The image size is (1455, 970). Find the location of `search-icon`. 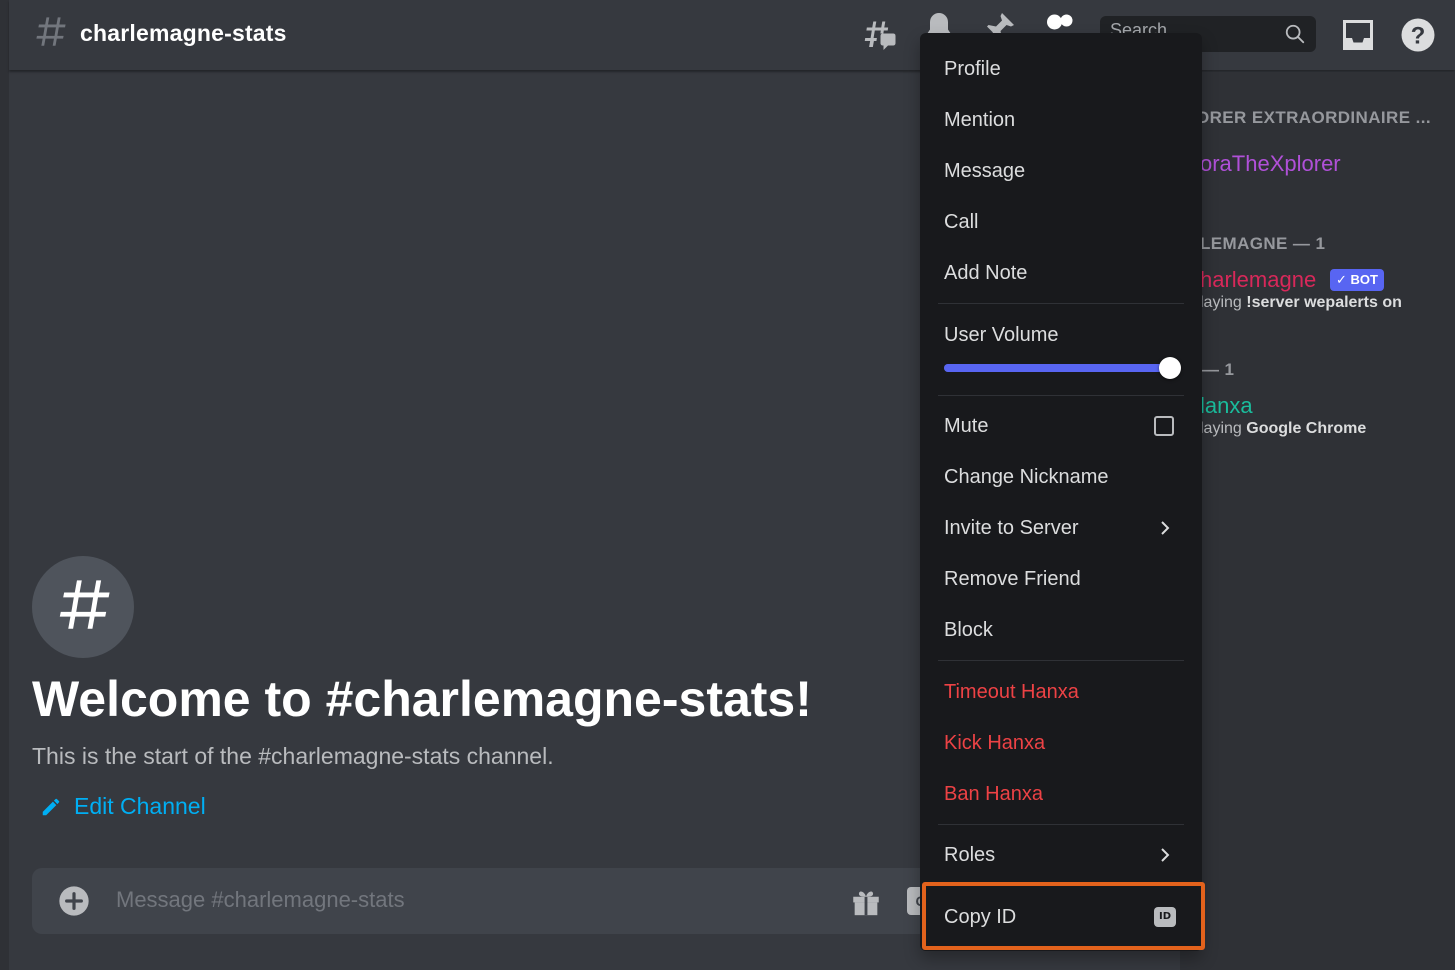

search-icon is located at coordinates (1295, 34).